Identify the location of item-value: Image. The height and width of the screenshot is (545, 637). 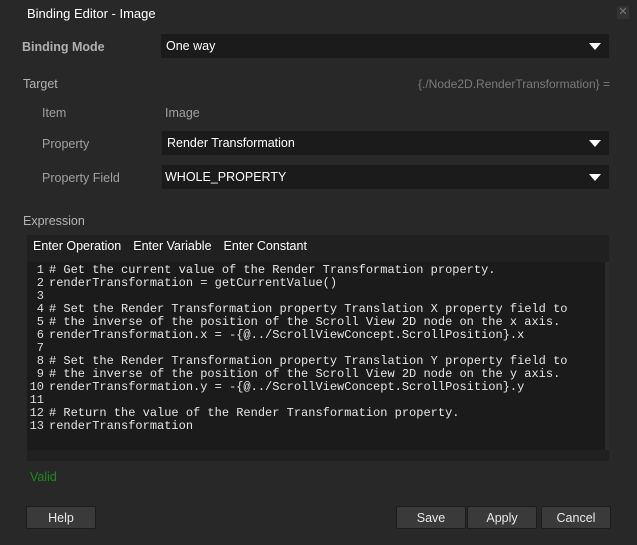
(182, 113).